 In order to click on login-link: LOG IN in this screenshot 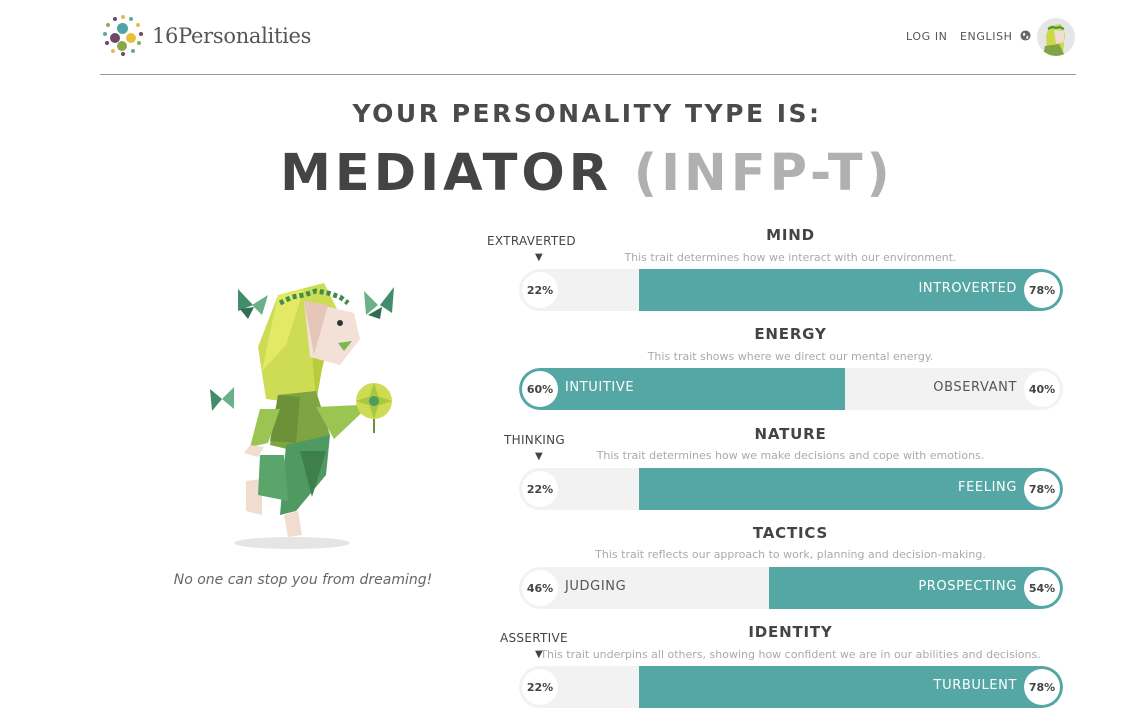, I will do `click(927, 36)`.